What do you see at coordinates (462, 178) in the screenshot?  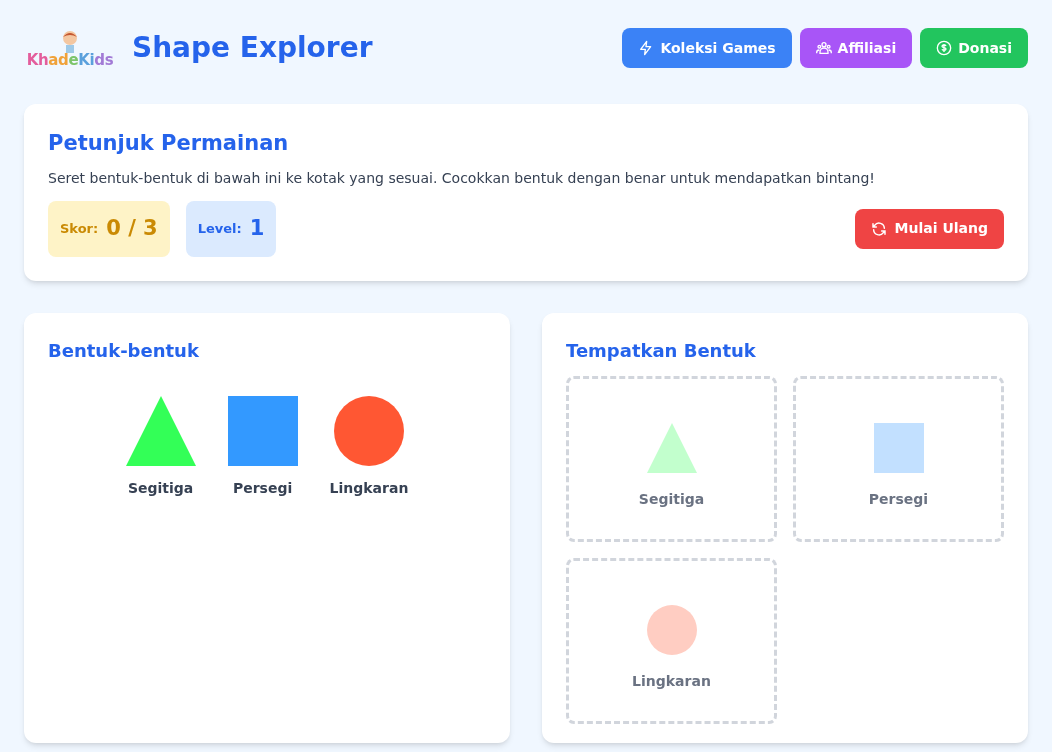 I see `instruction-text: Seret bentuk-bentuk di bawah ini ke kotak yang sesuai. Cocokkan bentuk dengan benar untuk mendapatkan bintang!` at bounding box center [462, 178].